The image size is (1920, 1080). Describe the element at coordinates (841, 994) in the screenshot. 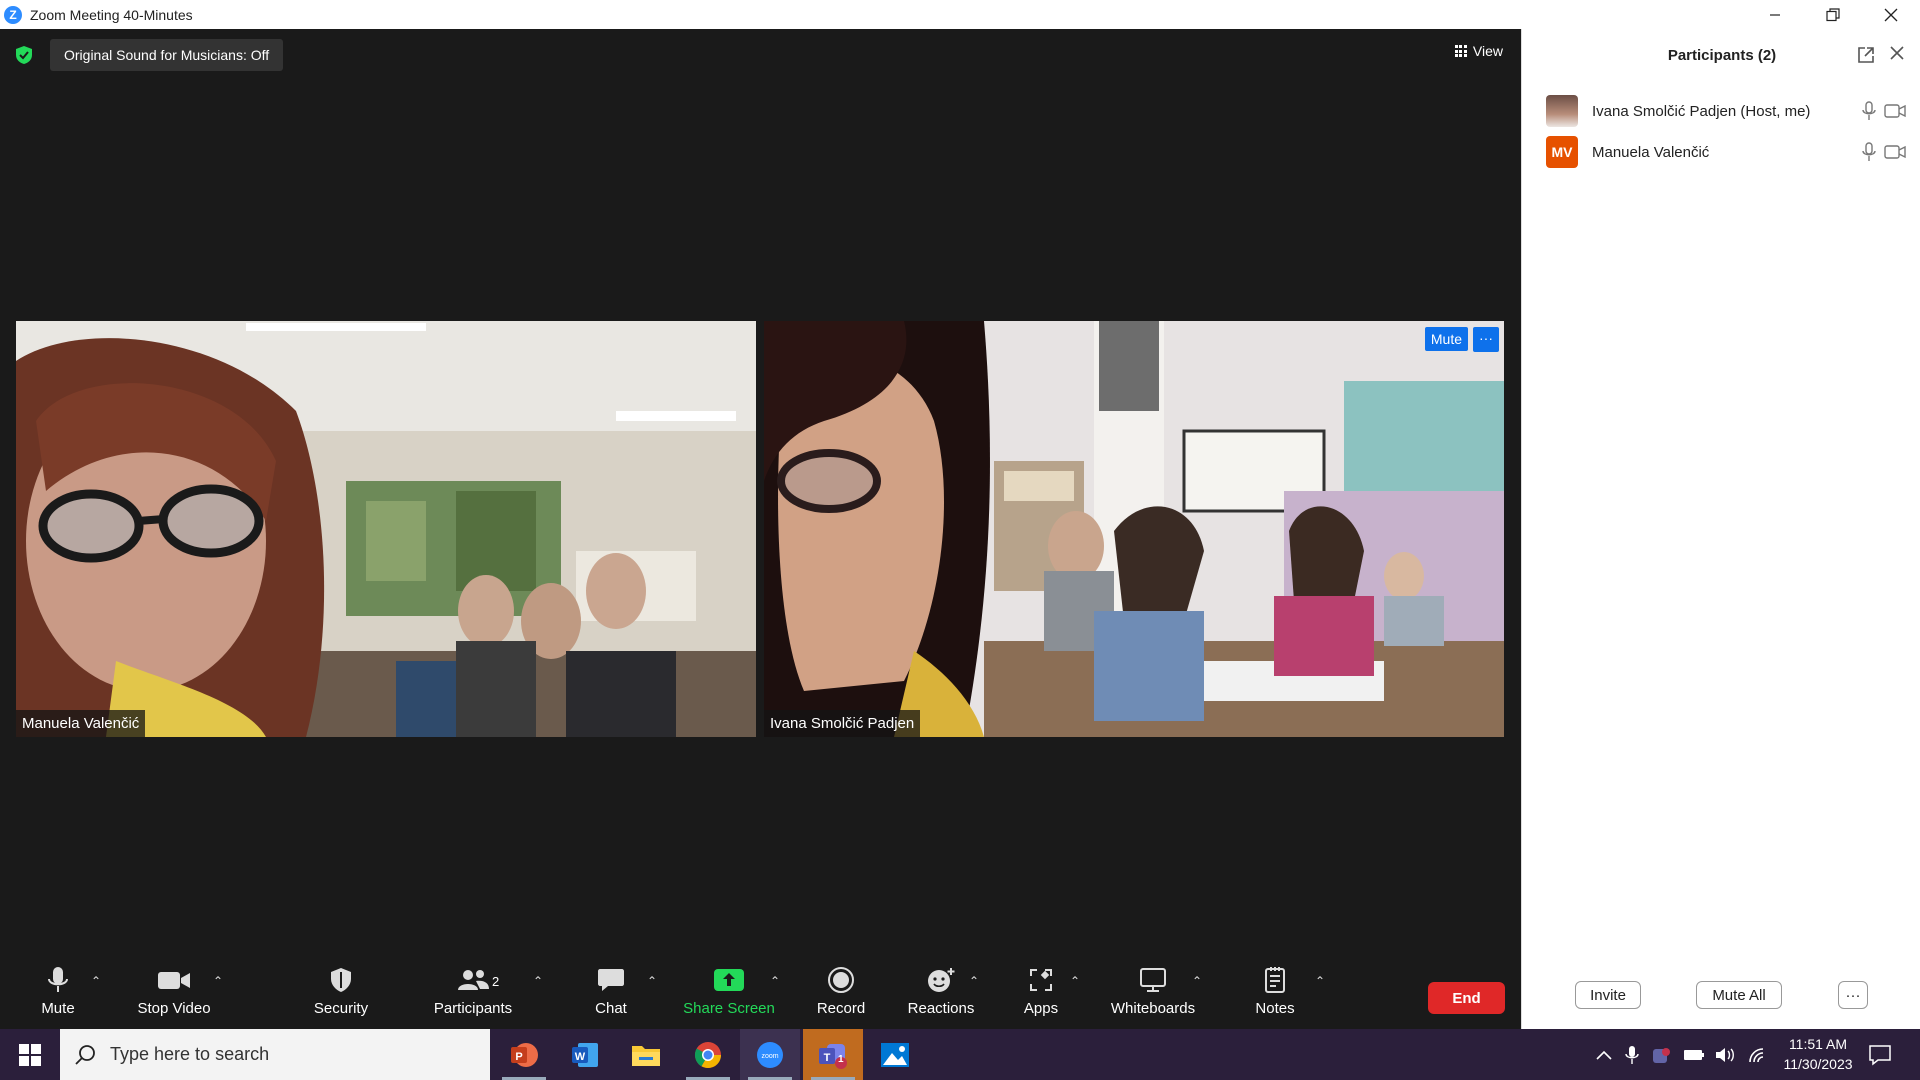

I see `record-button: Record` at that location.